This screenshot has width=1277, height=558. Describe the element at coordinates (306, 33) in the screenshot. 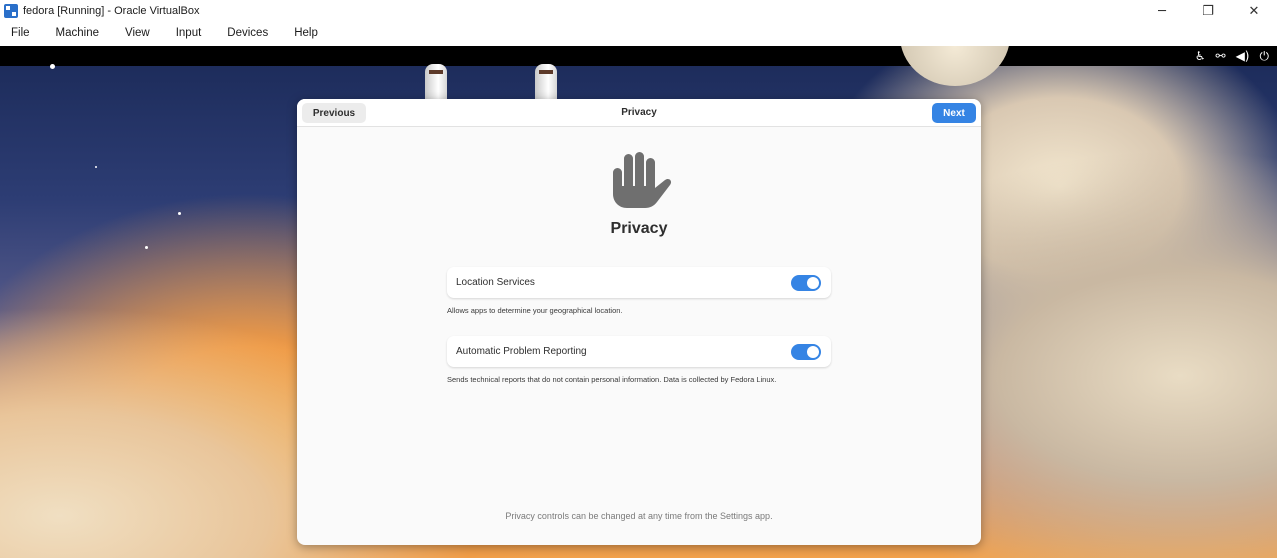

I see `menu-help: Help` at that location.